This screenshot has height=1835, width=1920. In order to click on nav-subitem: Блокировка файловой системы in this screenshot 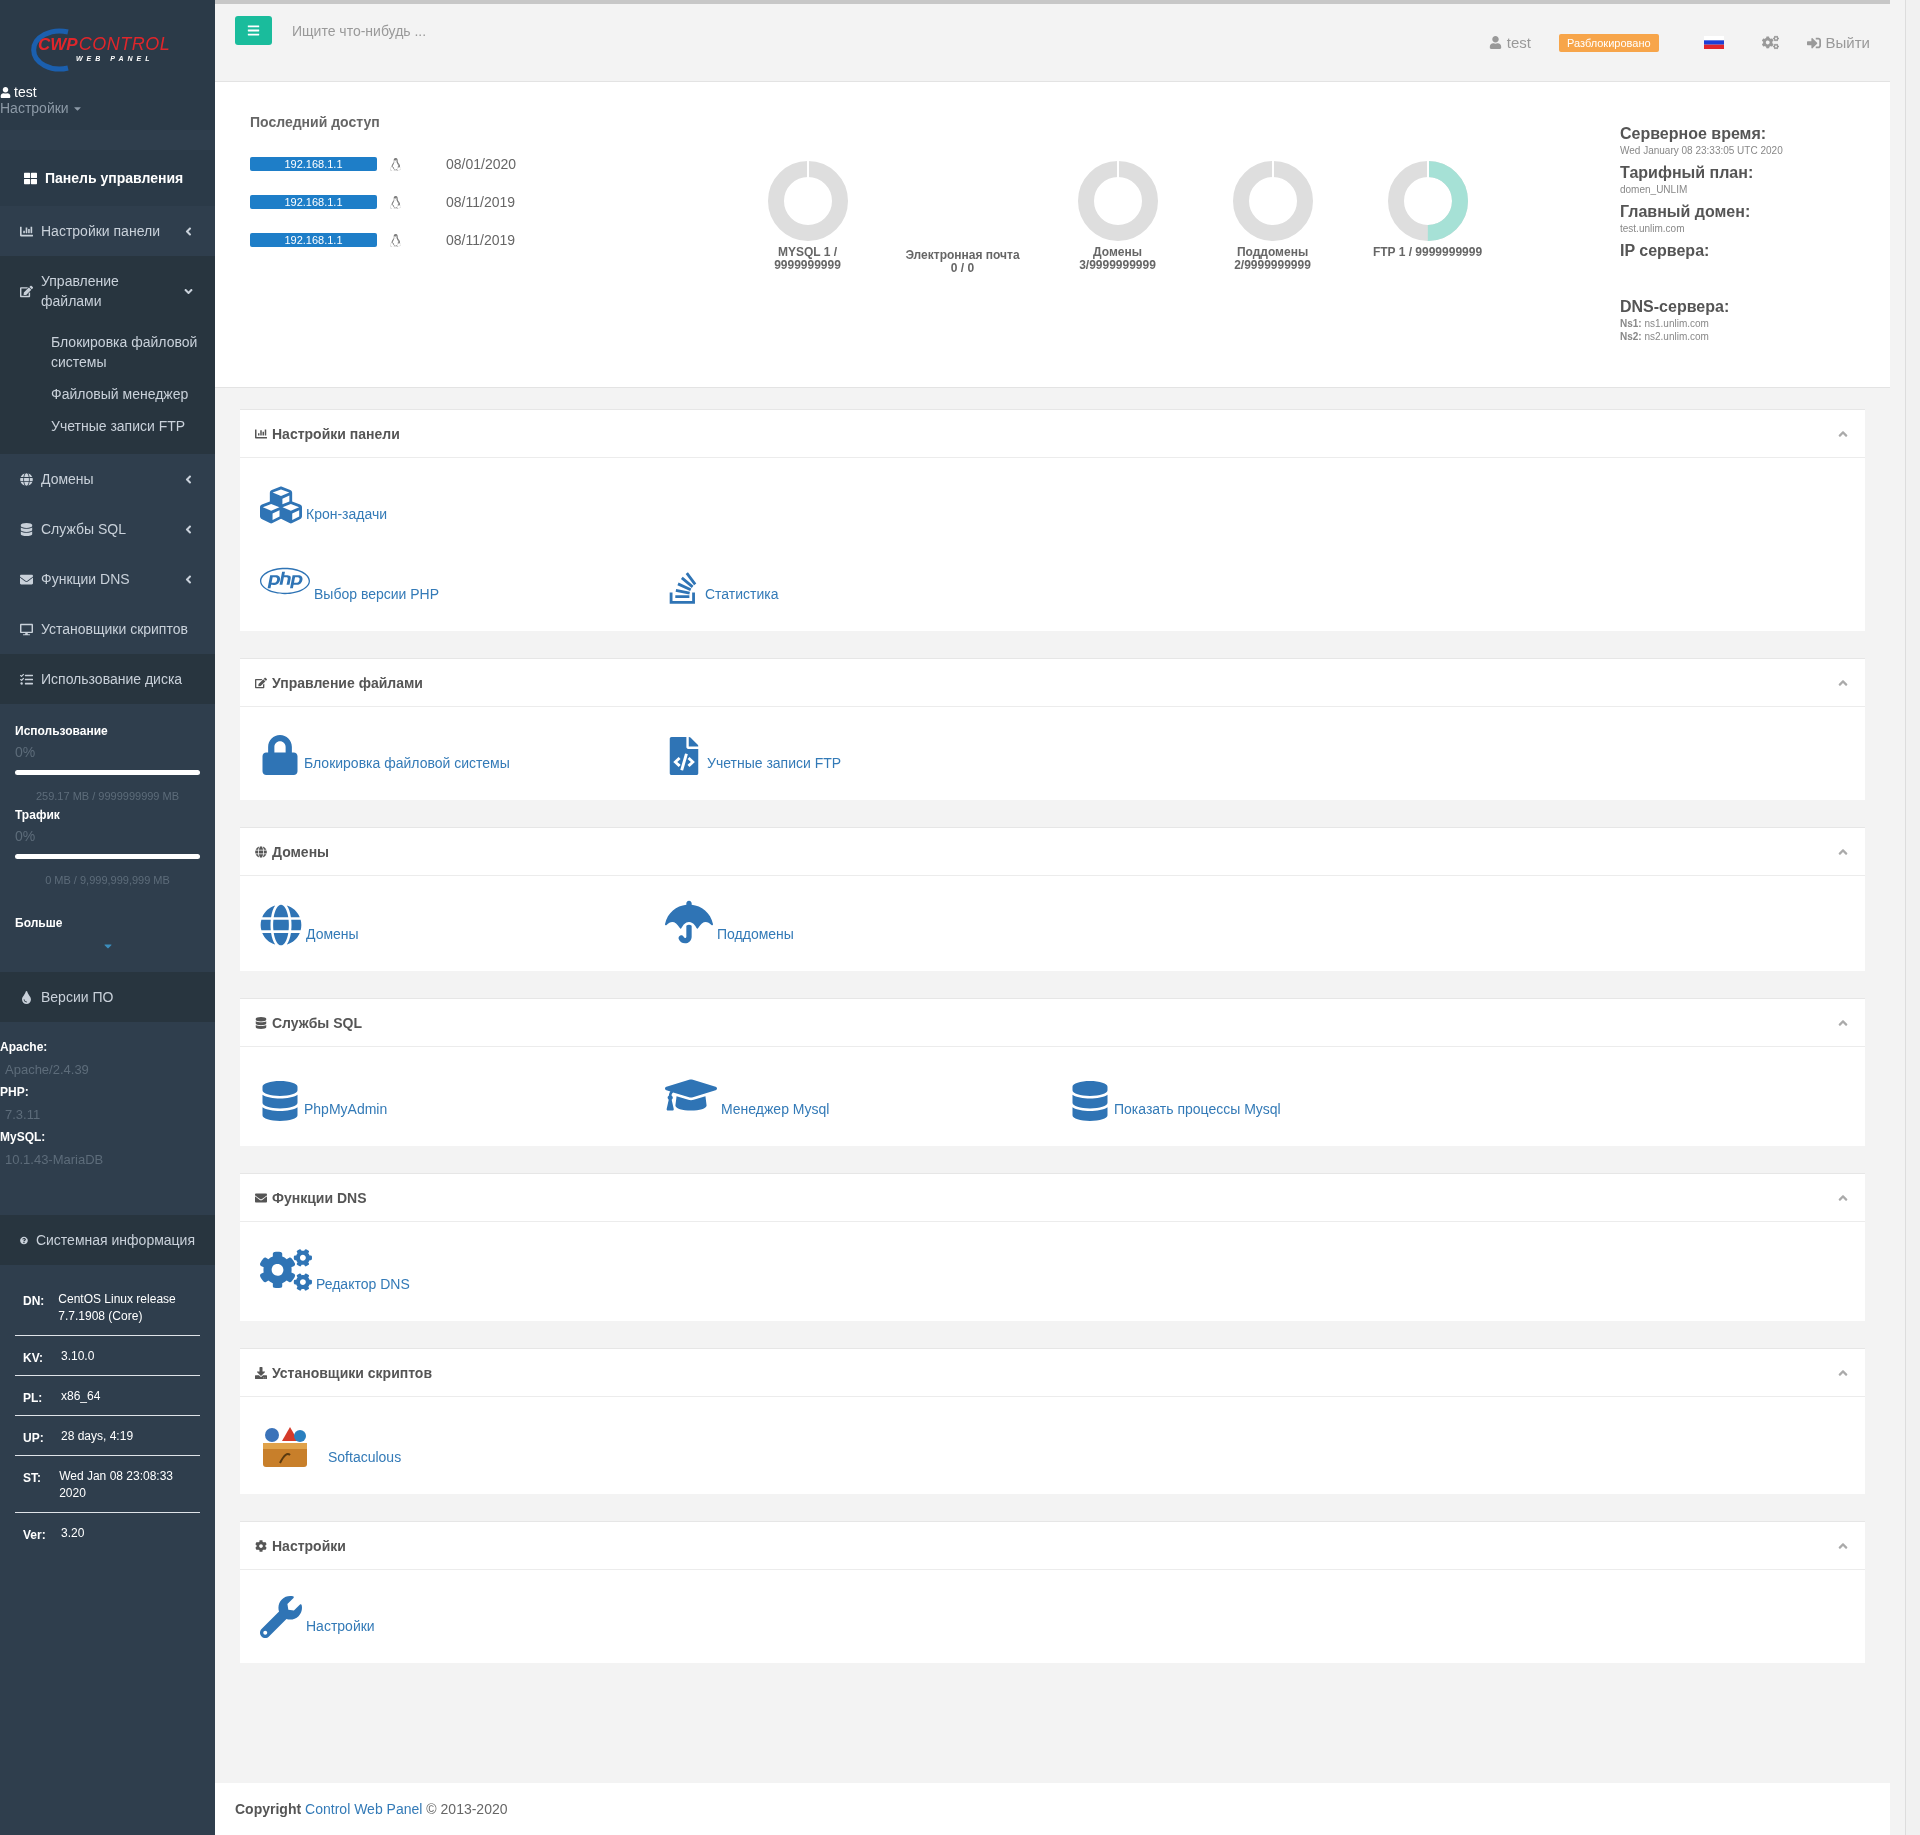, I will do `click(107, 352)`.